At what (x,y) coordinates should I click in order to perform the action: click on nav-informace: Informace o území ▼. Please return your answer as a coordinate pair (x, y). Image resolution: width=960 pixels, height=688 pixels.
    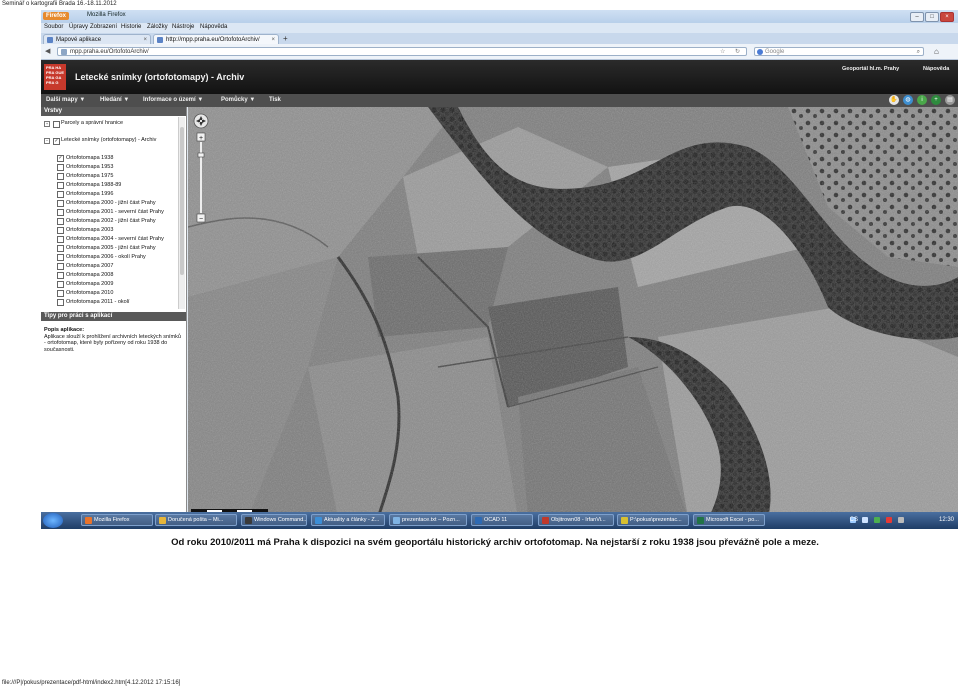
    Looking at the image, I should click on (173, 100).